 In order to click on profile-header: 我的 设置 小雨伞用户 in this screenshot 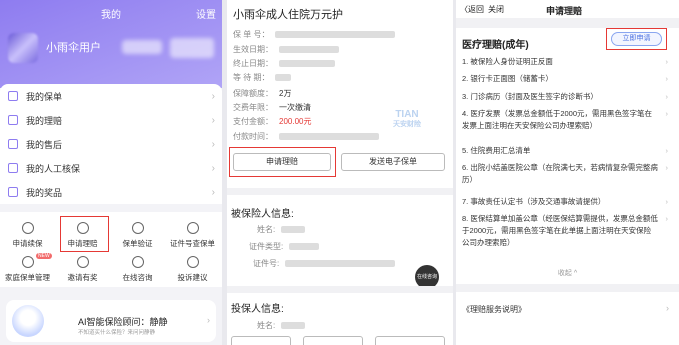, I will do `click(111, 44)`.